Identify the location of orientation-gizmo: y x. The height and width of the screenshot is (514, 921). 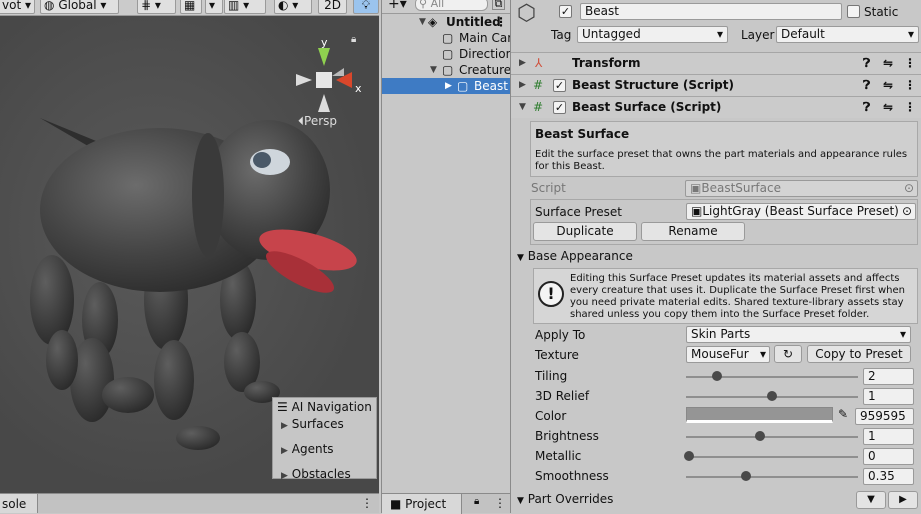
(327, 77).